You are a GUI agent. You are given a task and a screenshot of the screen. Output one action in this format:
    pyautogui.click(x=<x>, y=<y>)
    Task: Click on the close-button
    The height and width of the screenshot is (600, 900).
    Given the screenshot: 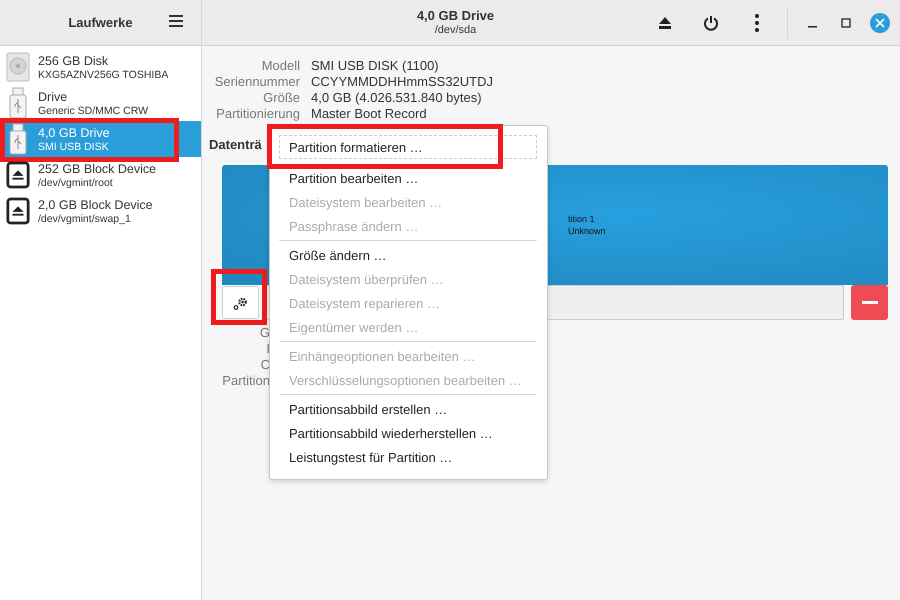 What is the action you would take?
    pyautogui.click(x=880, y=22)
    